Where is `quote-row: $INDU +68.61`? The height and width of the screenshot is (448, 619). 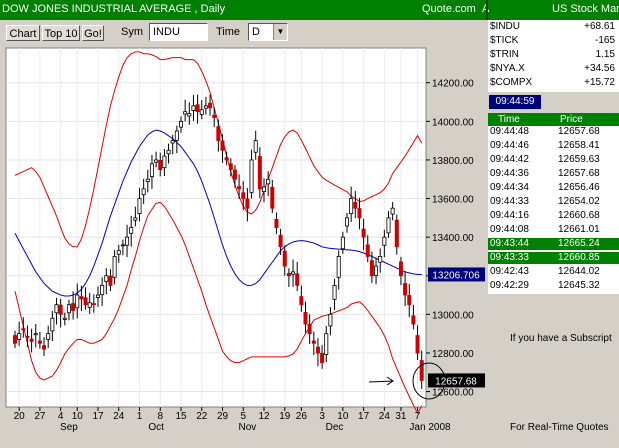
quote-row: $INDU +68.61 is located at coordinates (553, 26).